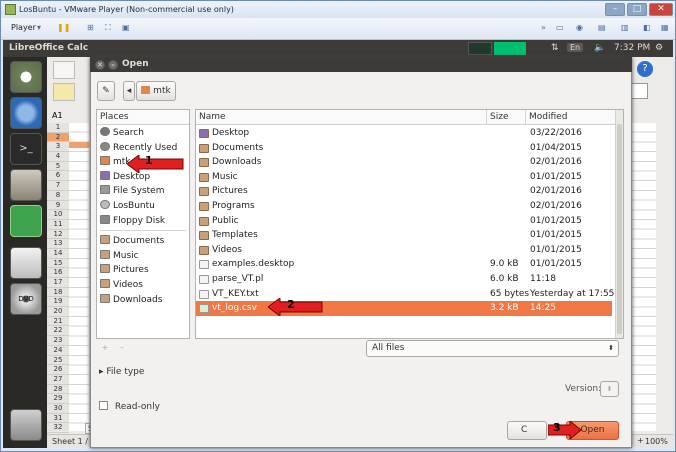 The height and width of the screenshot is (452, 676). Describe the element at coordinates (645, 69) in the screenshot. I see `help-icon: ?` at that location.